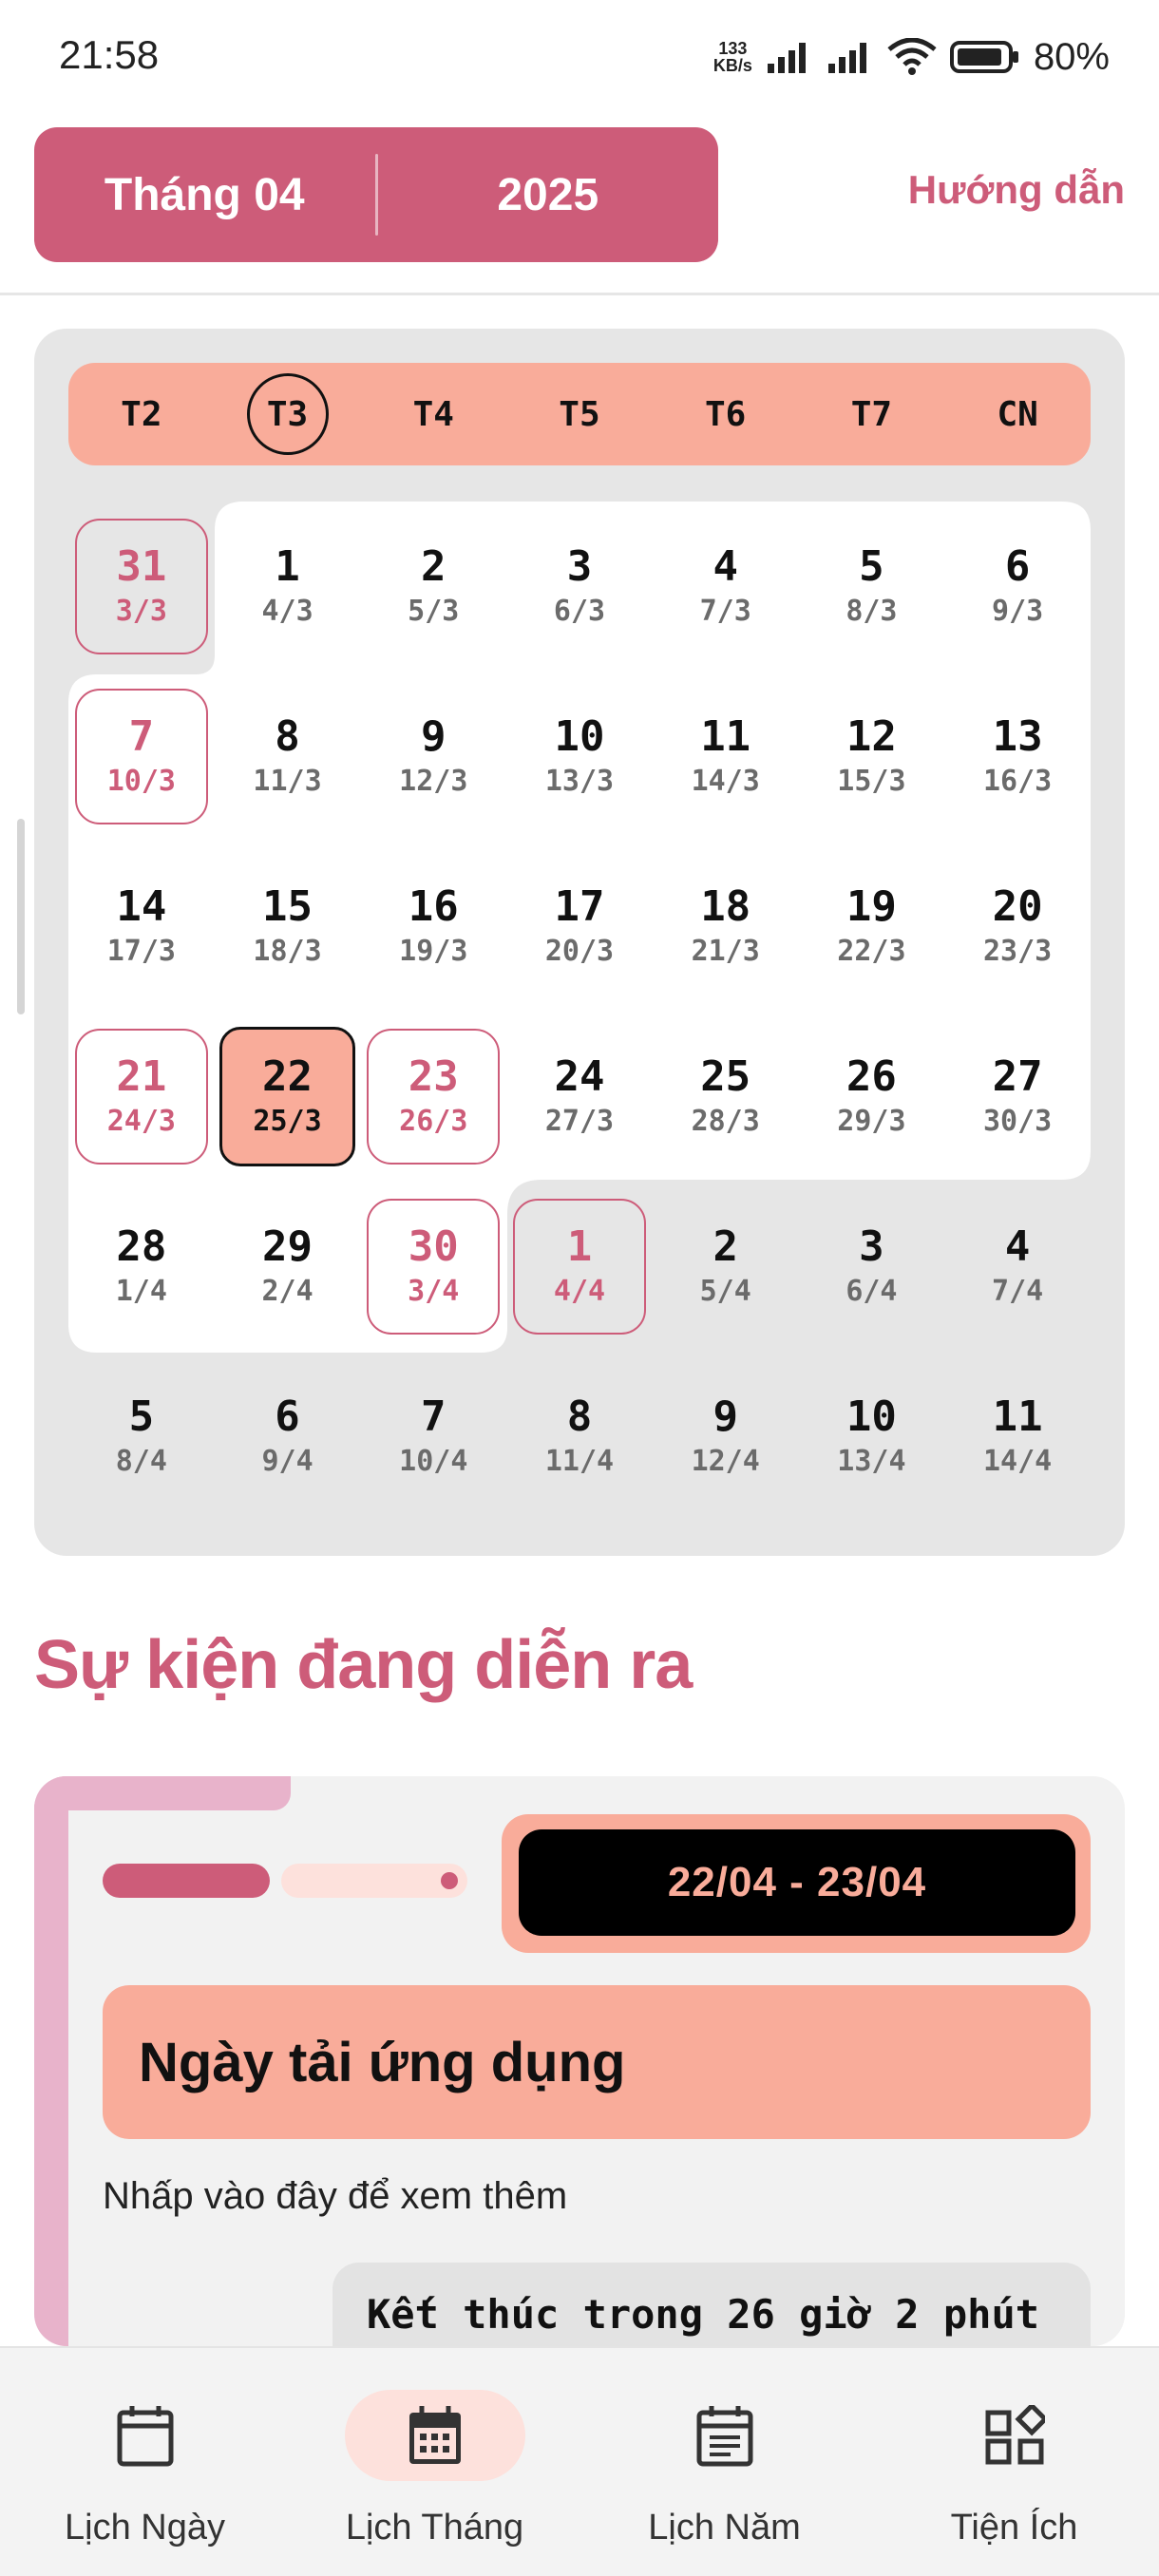  What do you see at coordinates (433, 1267) in the screenshot?
I see `calendar-day: 30 3/4` at bounding box center [433, 1267].